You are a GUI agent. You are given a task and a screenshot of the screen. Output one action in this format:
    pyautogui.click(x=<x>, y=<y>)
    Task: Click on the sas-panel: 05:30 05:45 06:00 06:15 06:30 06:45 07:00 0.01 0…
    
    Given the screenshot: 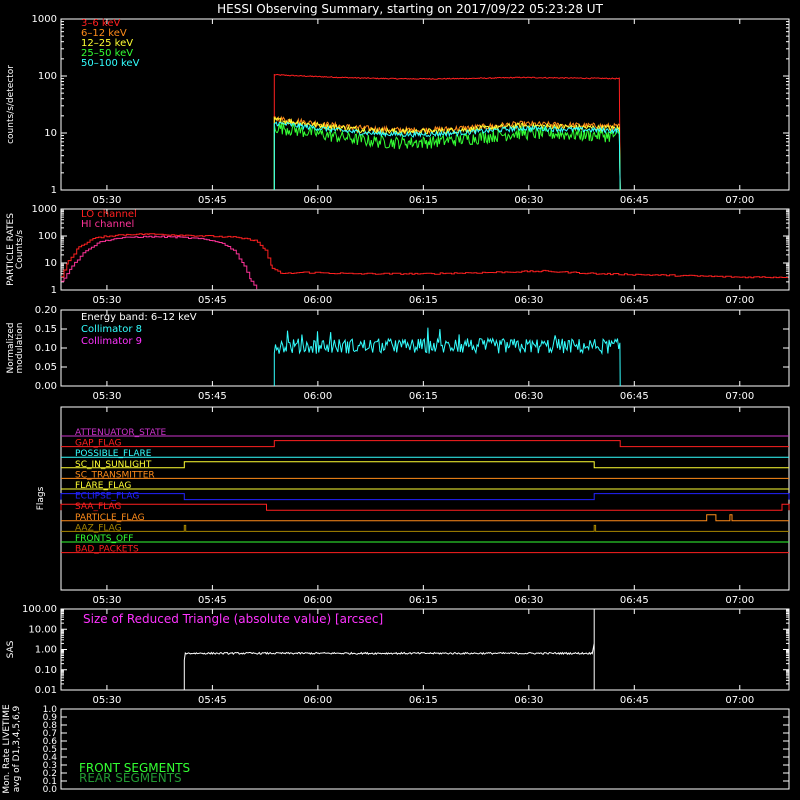 What is the action you would take?
    pyautogui.click(x=398, y=655)
    